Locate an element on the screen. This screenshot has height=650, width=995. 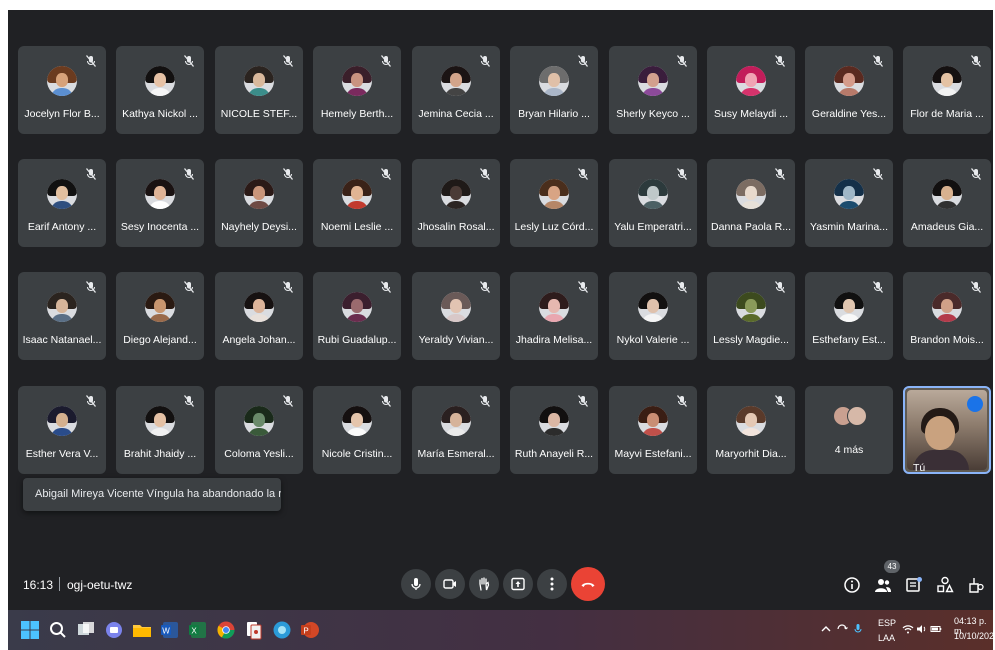
self-video-tile: Tú is located at coordinates (947, 430).